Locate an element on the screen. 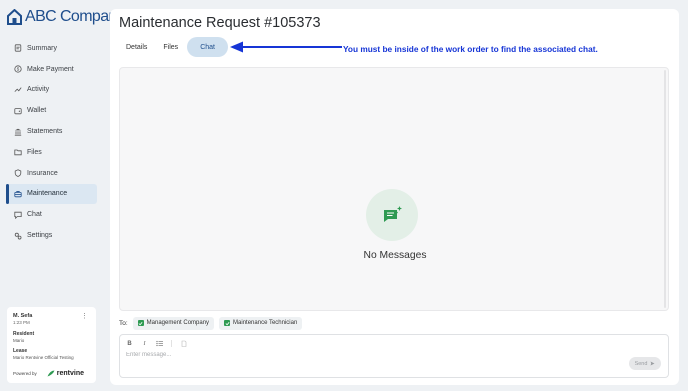 The height and width of the screenshot is (391, 688). user-time: 1:23 PM is located at coordinates (21, 322).